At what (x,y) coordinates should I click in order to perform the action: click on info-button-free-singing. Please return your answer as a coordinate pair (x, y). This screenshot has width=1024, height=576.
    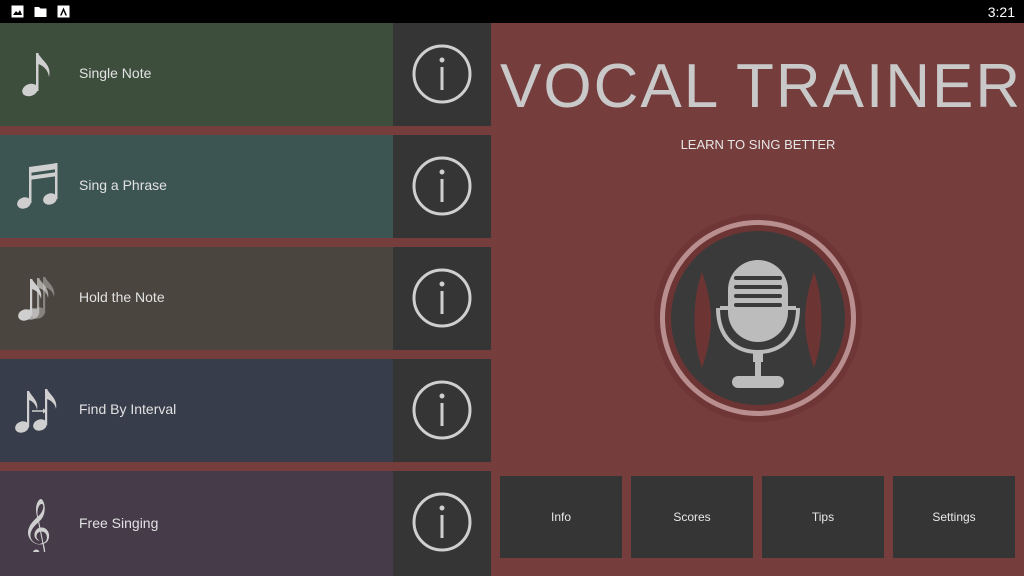
    Looking at the image, I should click on (442, 523).